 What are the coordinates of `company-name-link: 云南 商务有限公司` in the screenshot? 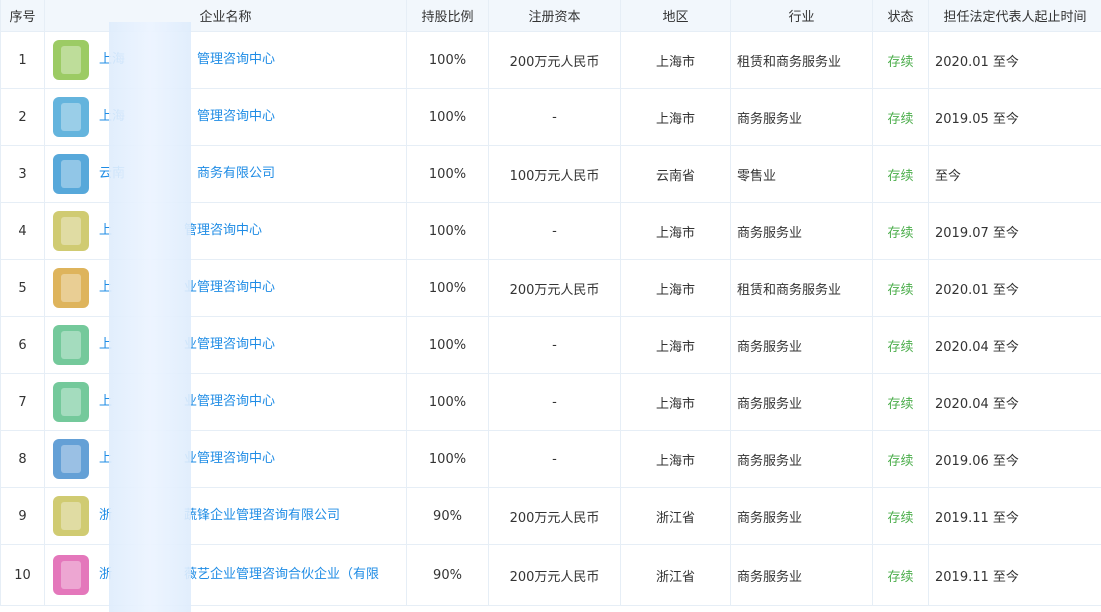 It's located at (187, 174).